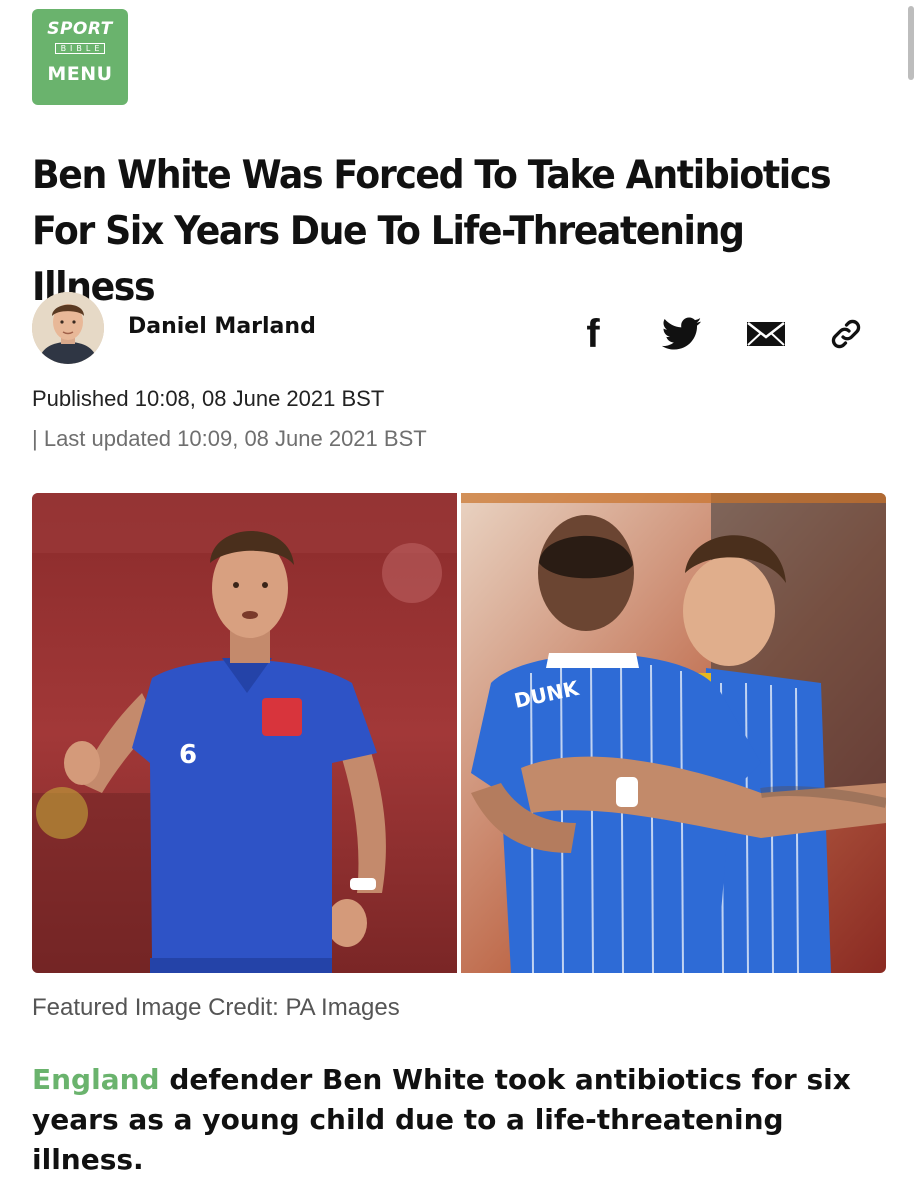  I want to click on author-avatar, so click(68, 328).